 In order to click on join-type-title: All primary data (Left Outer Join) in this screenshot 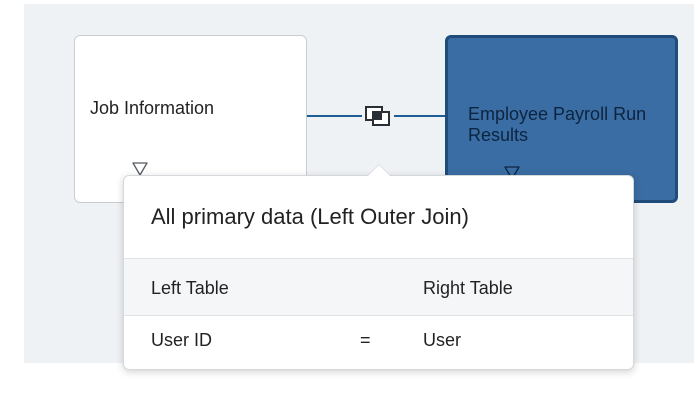, I will do `click(310, 216)`.